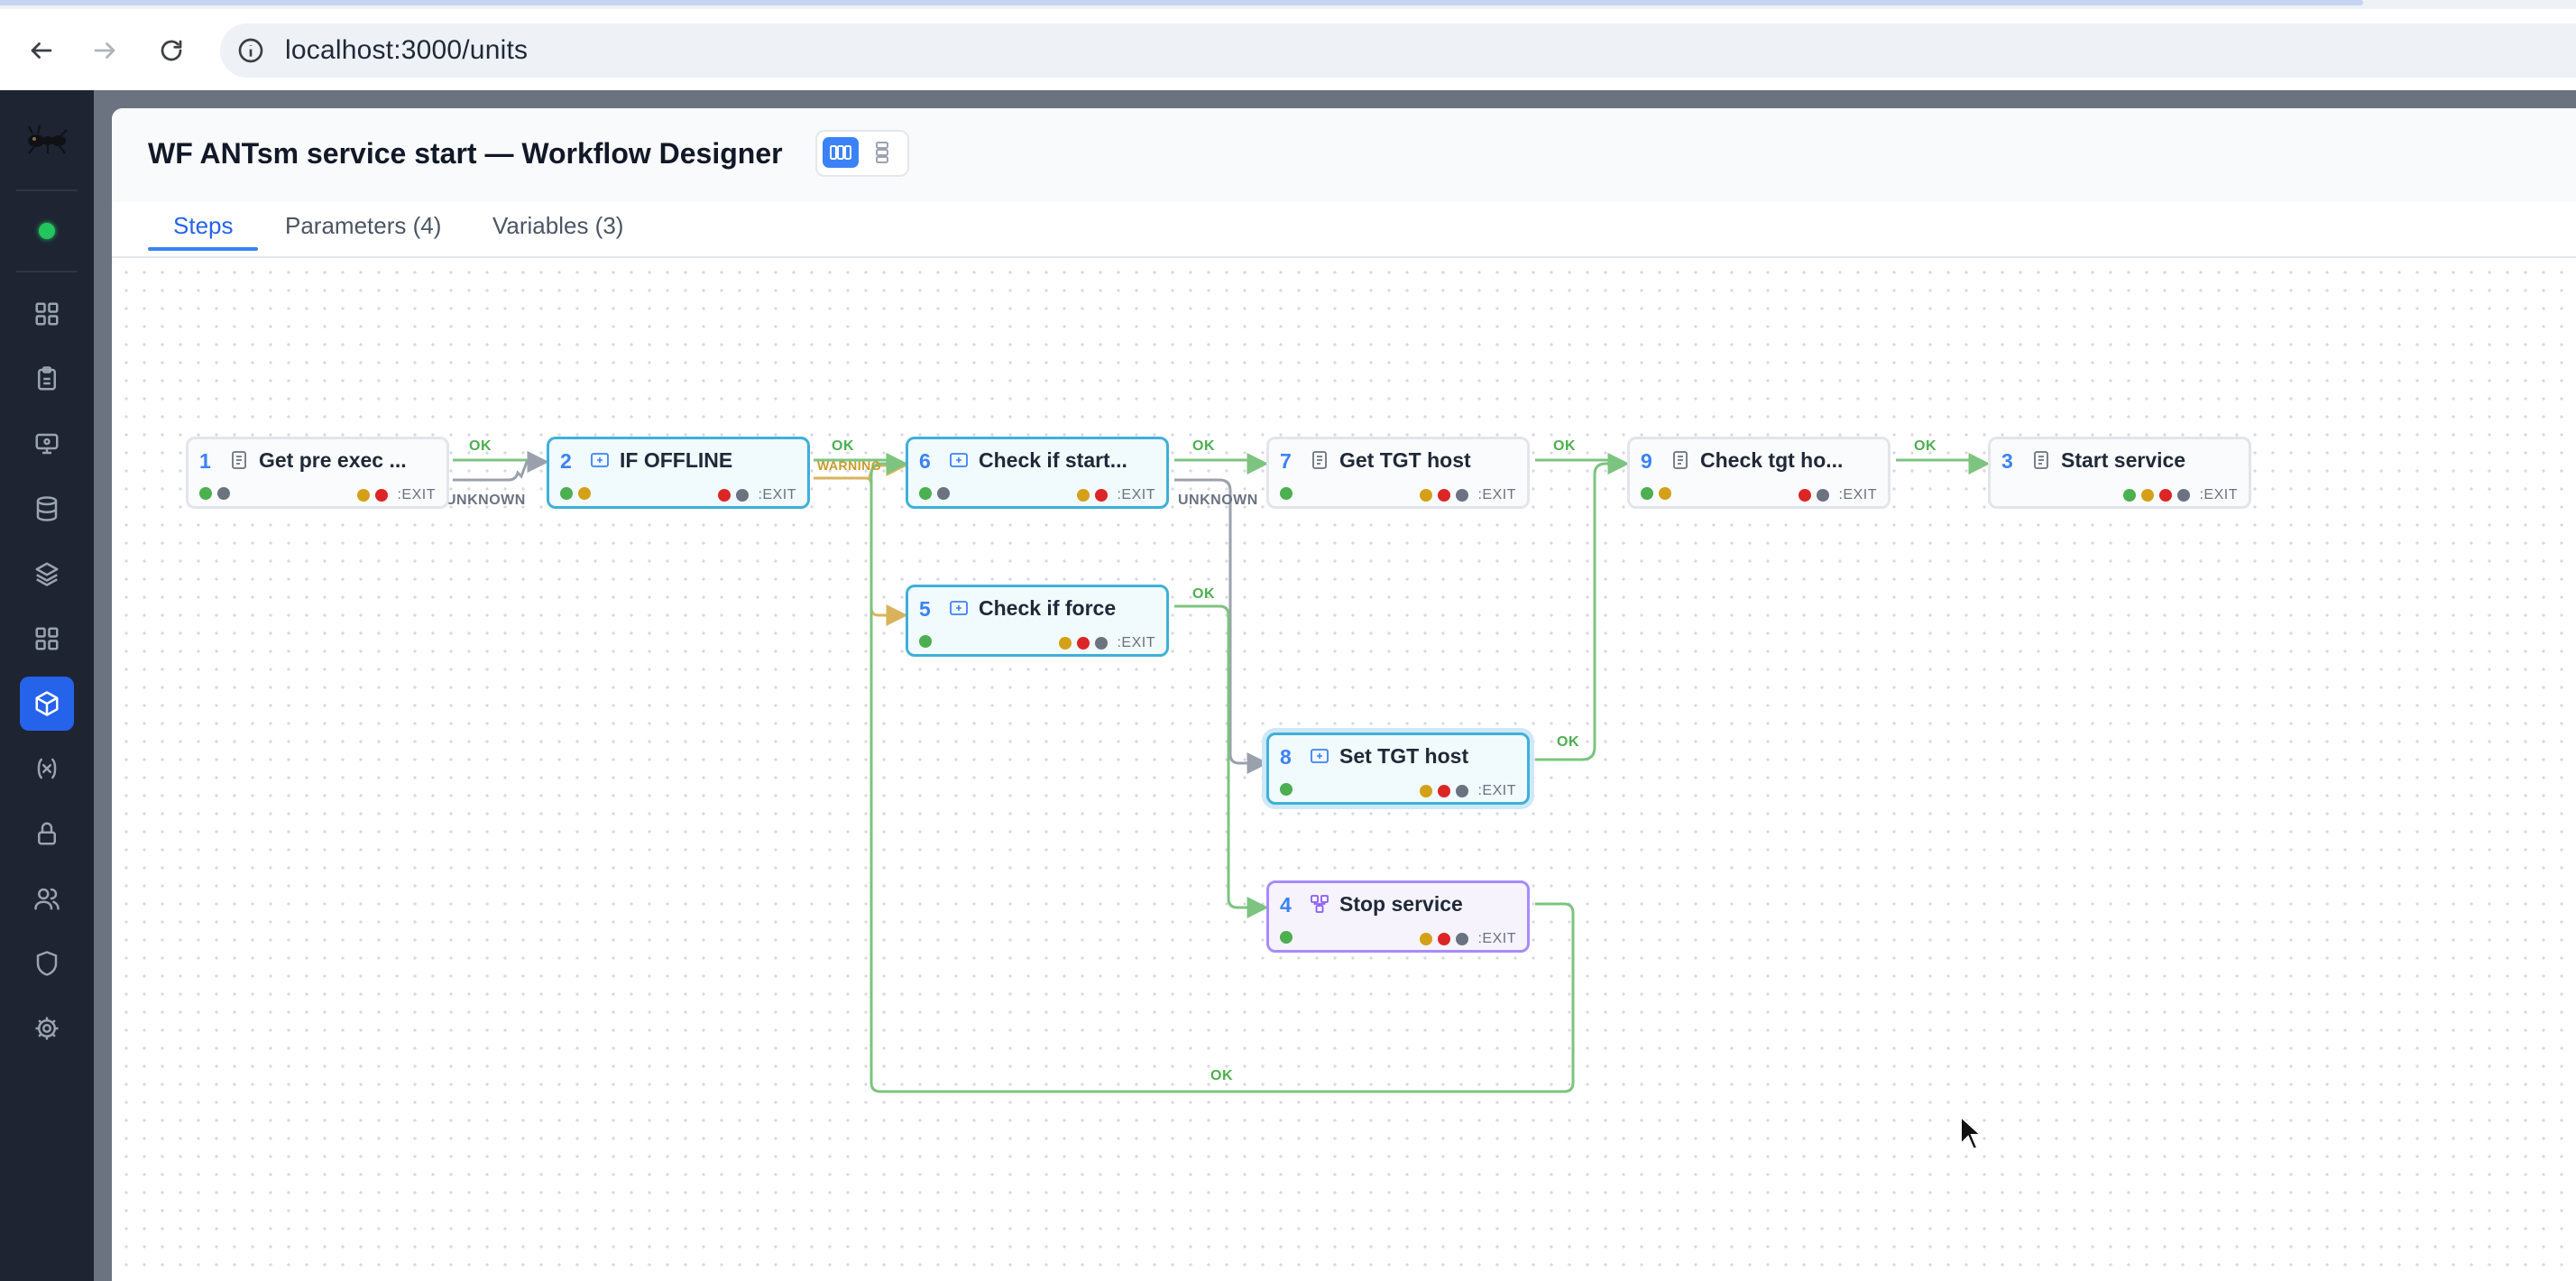  What do you see at coordinates (47, 833) in the screenshot?
I see `sidebar-item-secrets` at bounding box center [47, 833].